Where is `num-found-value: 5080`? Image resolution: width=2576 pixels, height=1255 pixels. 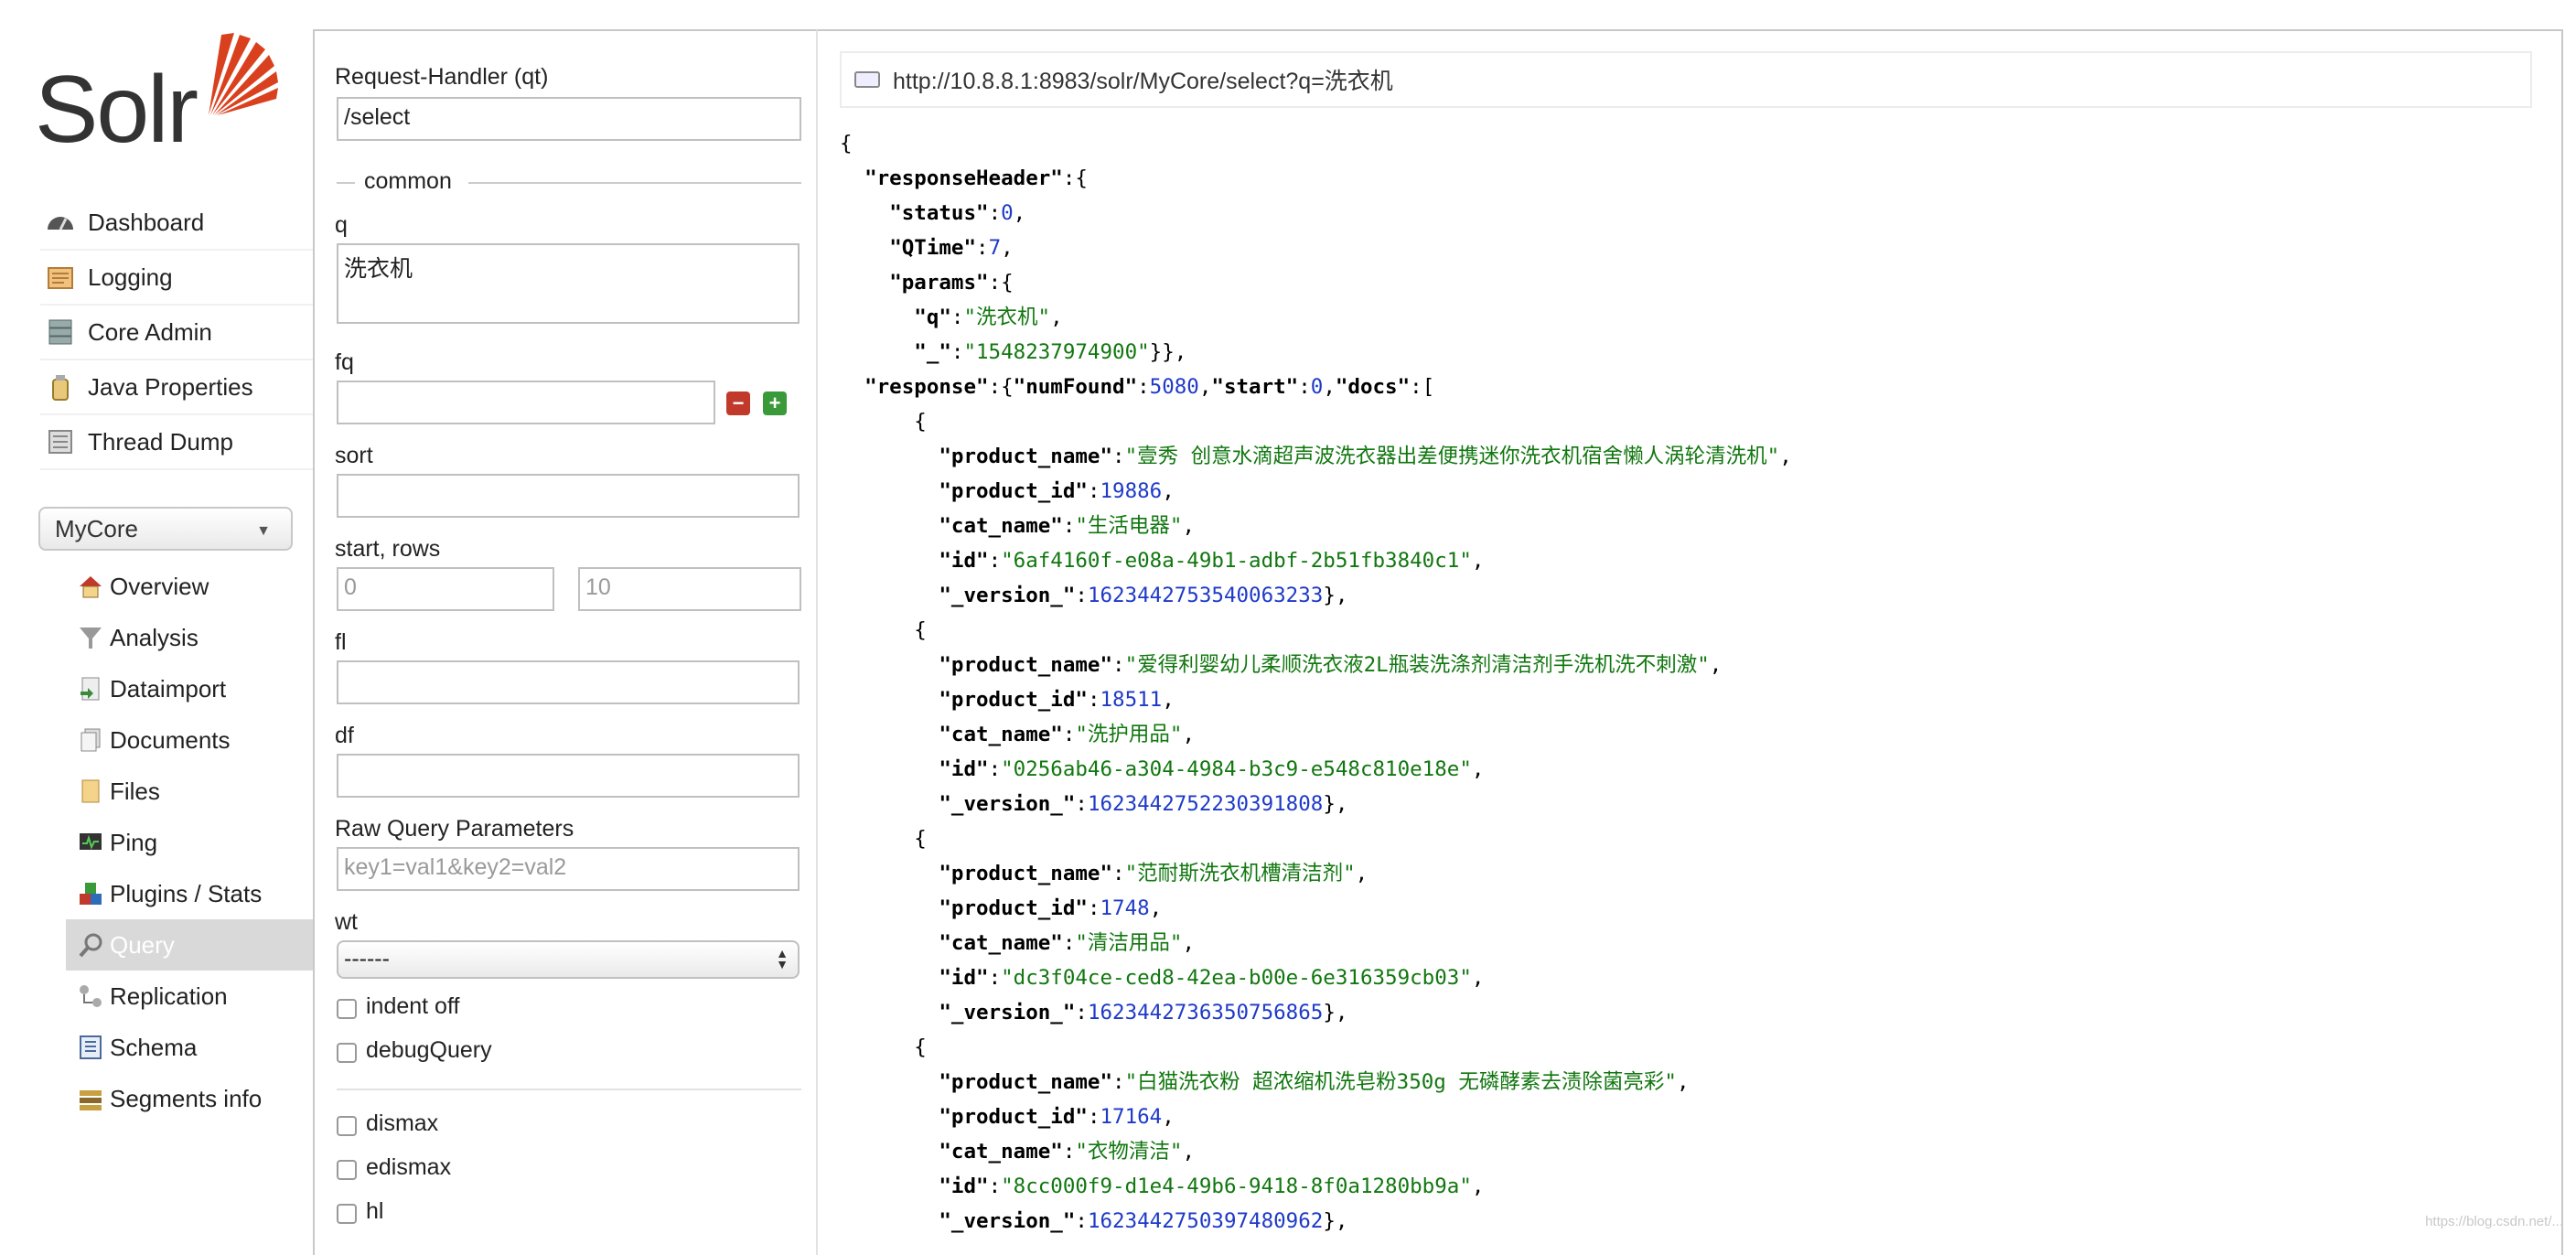 num-found-value: 5080 is located at coordinates (1174, 387).